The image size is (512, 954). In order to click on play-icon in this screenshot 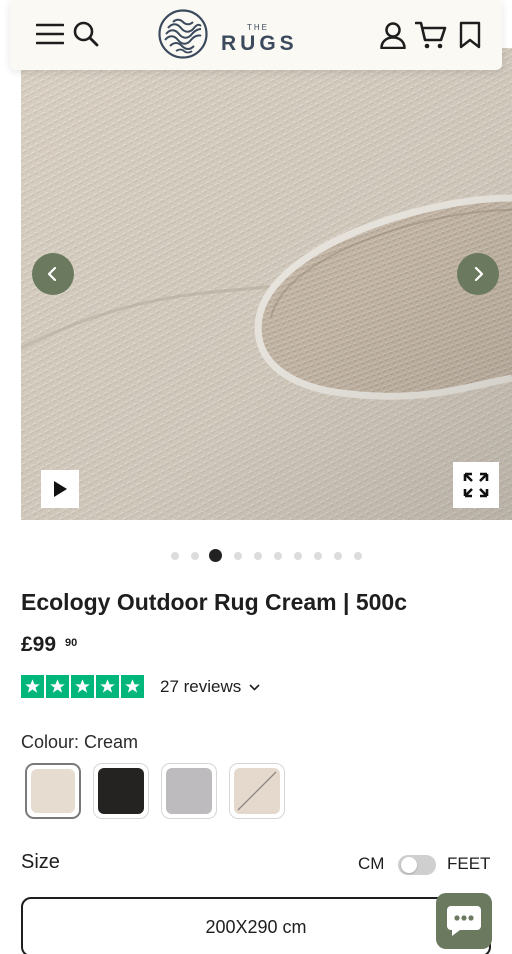, I will do `click(60, 489)`.